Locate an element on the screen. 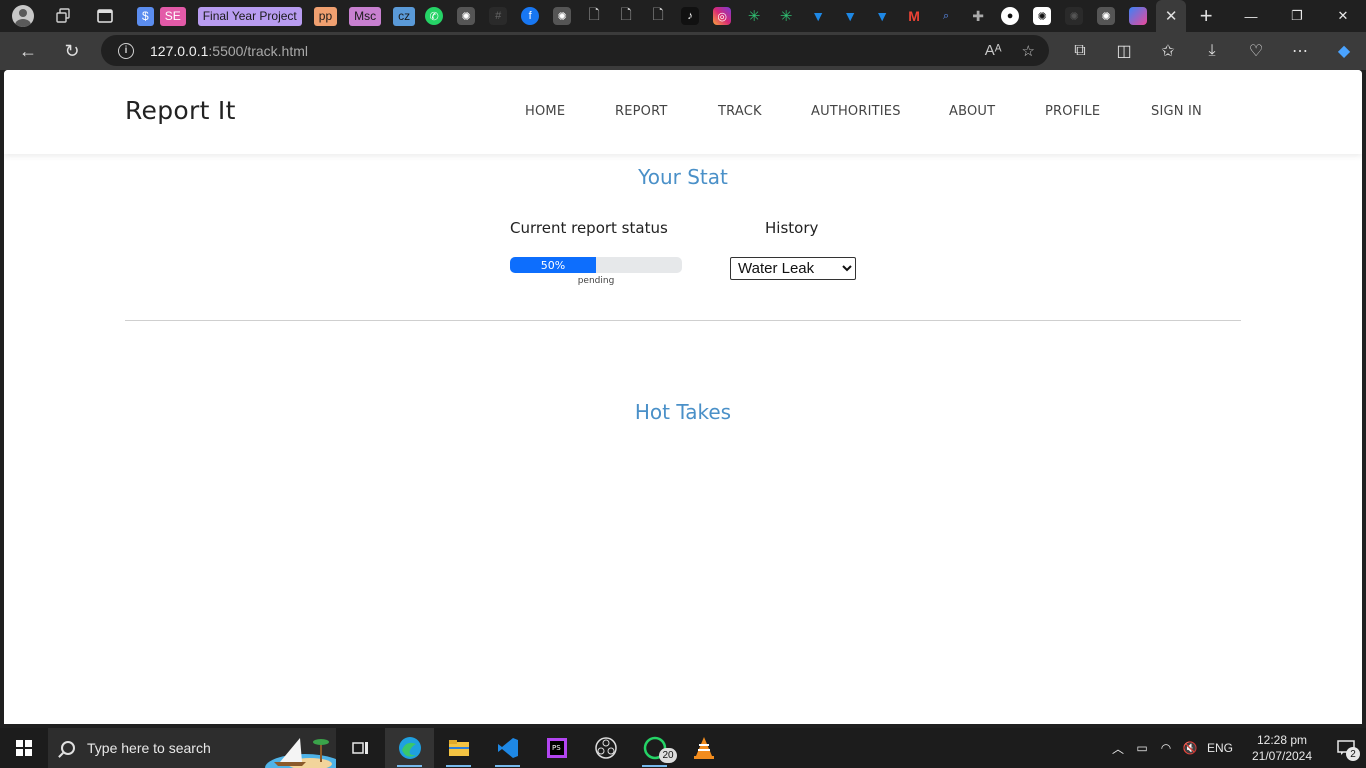 The image size is (1366, 768). favorites-icon: ✩ is located at coordinates (1168, 51).